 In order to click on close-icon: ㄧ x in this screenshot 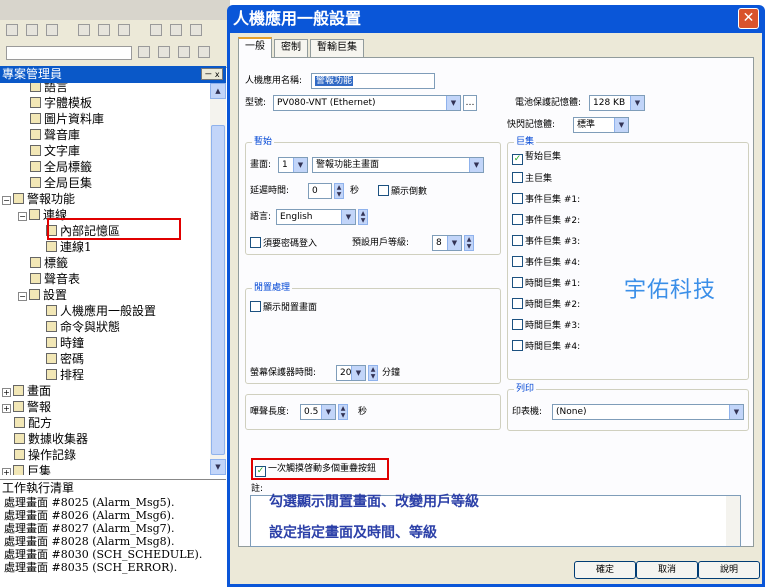, I will do `click(212, 74)`.